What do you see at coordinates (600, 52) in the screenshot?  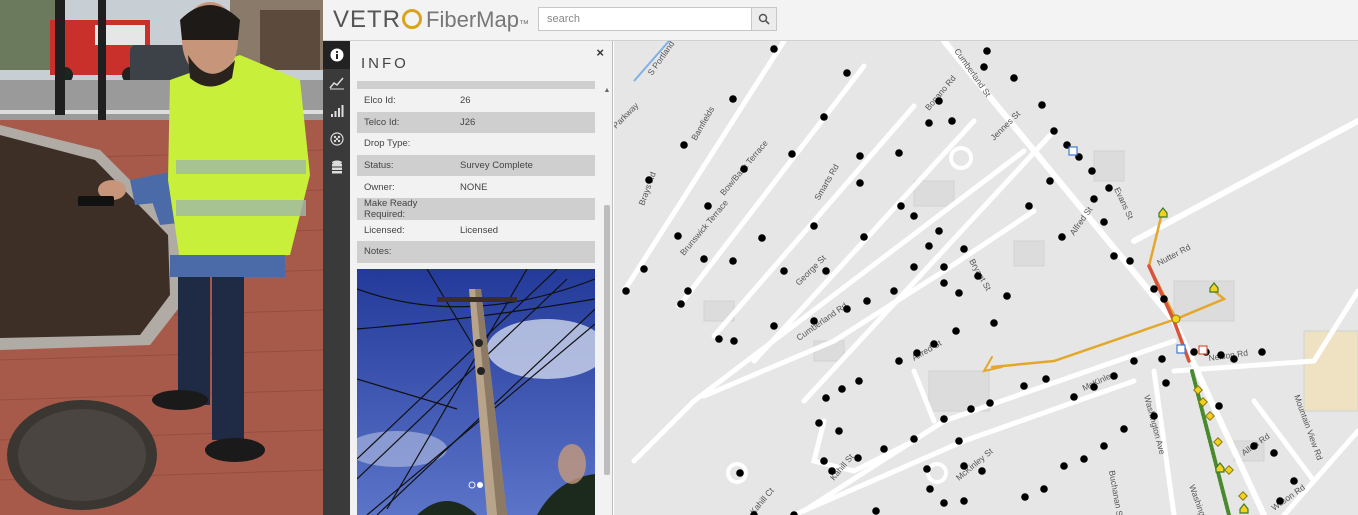 I see `close-icon: ×` at bounding box center [600, 52].